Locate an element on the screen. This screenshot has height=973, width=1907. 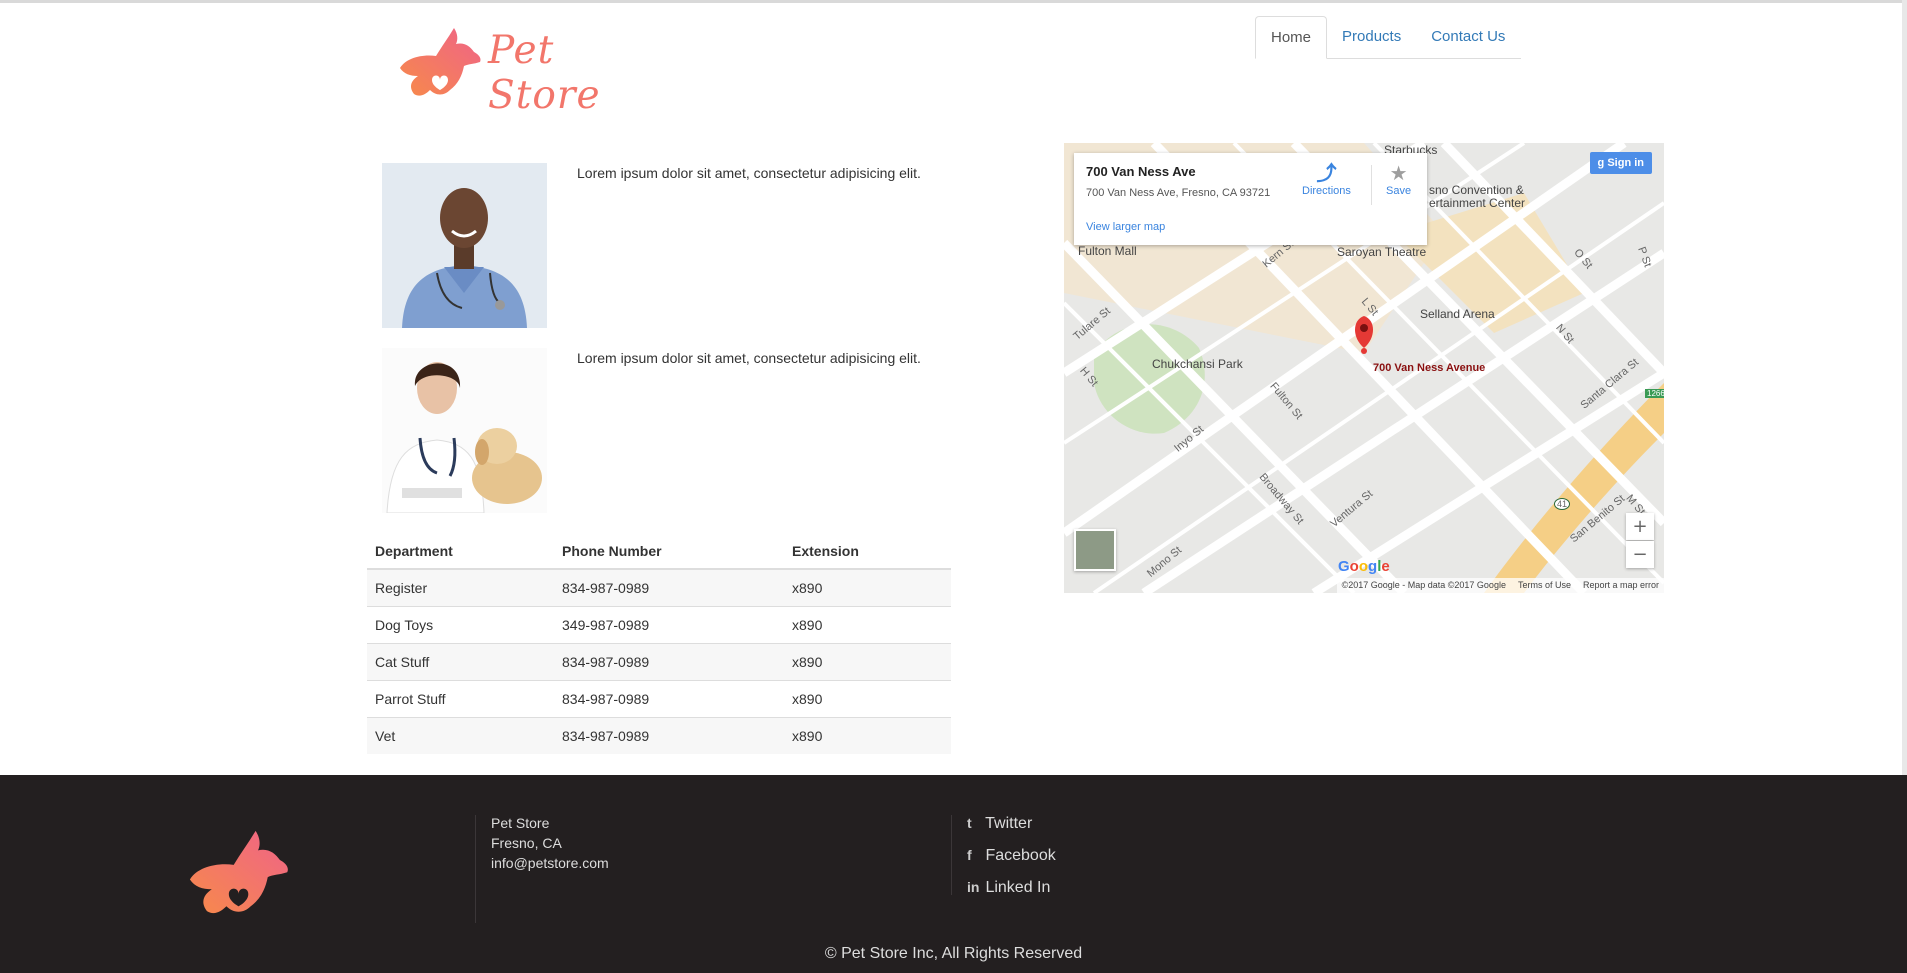
terms-link: Terms of Use is located at coordinates (1544, 585).